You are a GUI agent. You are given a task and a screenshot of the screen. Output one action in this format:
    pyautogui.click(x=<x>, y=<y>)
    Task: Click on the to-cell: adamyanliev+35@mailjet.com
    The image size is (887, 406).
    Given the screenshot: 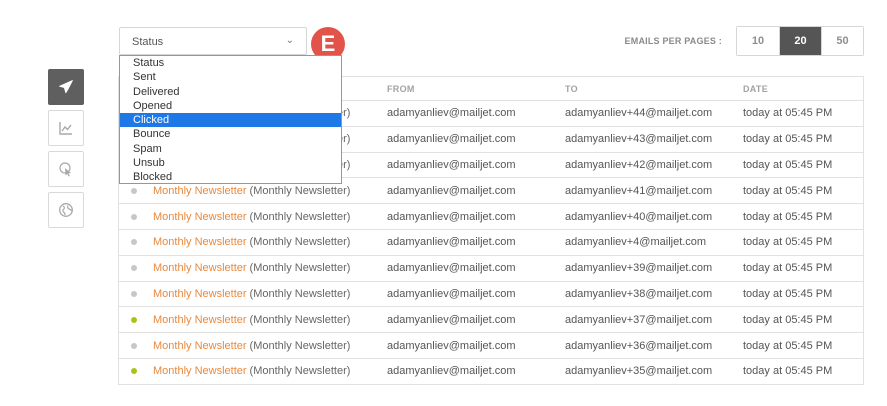 What is the action you would take?
    pyautogui.click(x=639, y=371)
    